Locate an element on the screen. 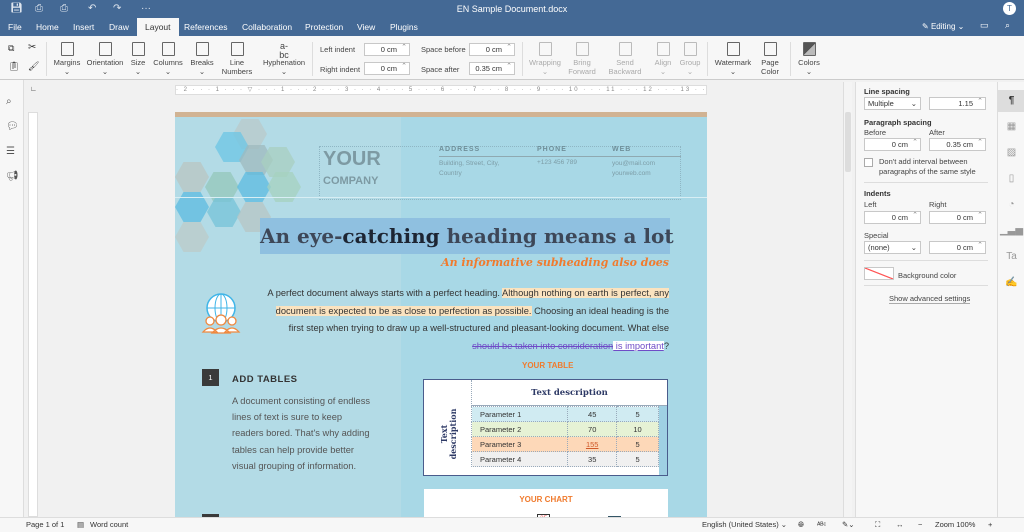  comments-icon: 💬︎ is located at coordinates (12, 126).